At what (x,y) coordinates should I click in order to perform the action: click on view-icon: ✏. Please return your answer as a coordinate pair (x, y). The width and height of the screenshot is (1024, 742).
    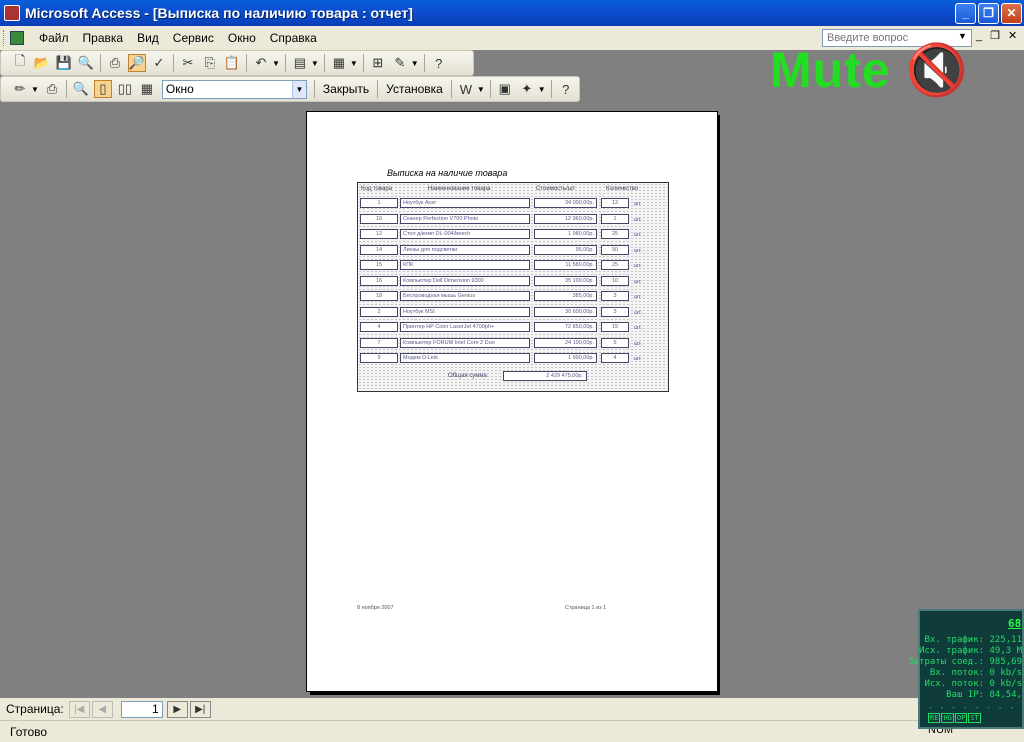
    Looking at the image, I should click on (20, 89).